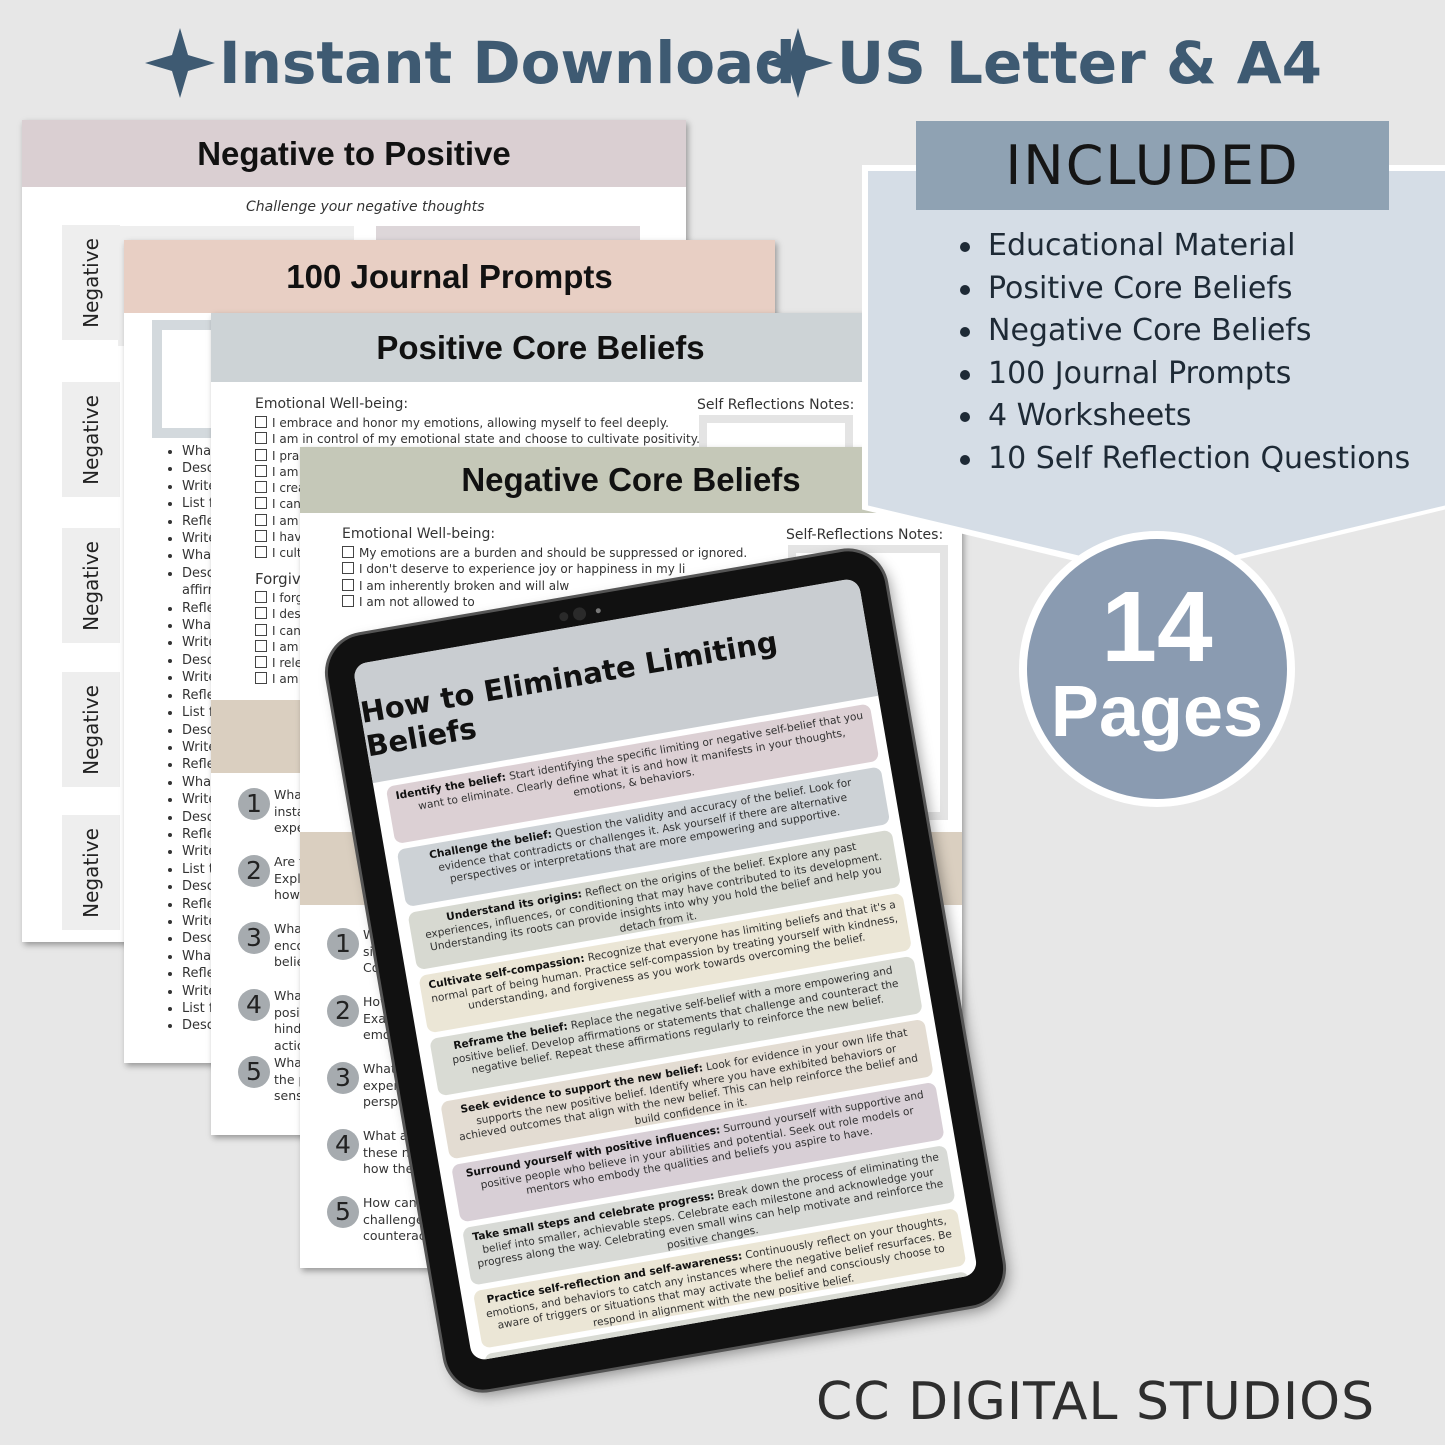  I want to click on us-letter-label: US Letter & A4, so click(1042, 63).